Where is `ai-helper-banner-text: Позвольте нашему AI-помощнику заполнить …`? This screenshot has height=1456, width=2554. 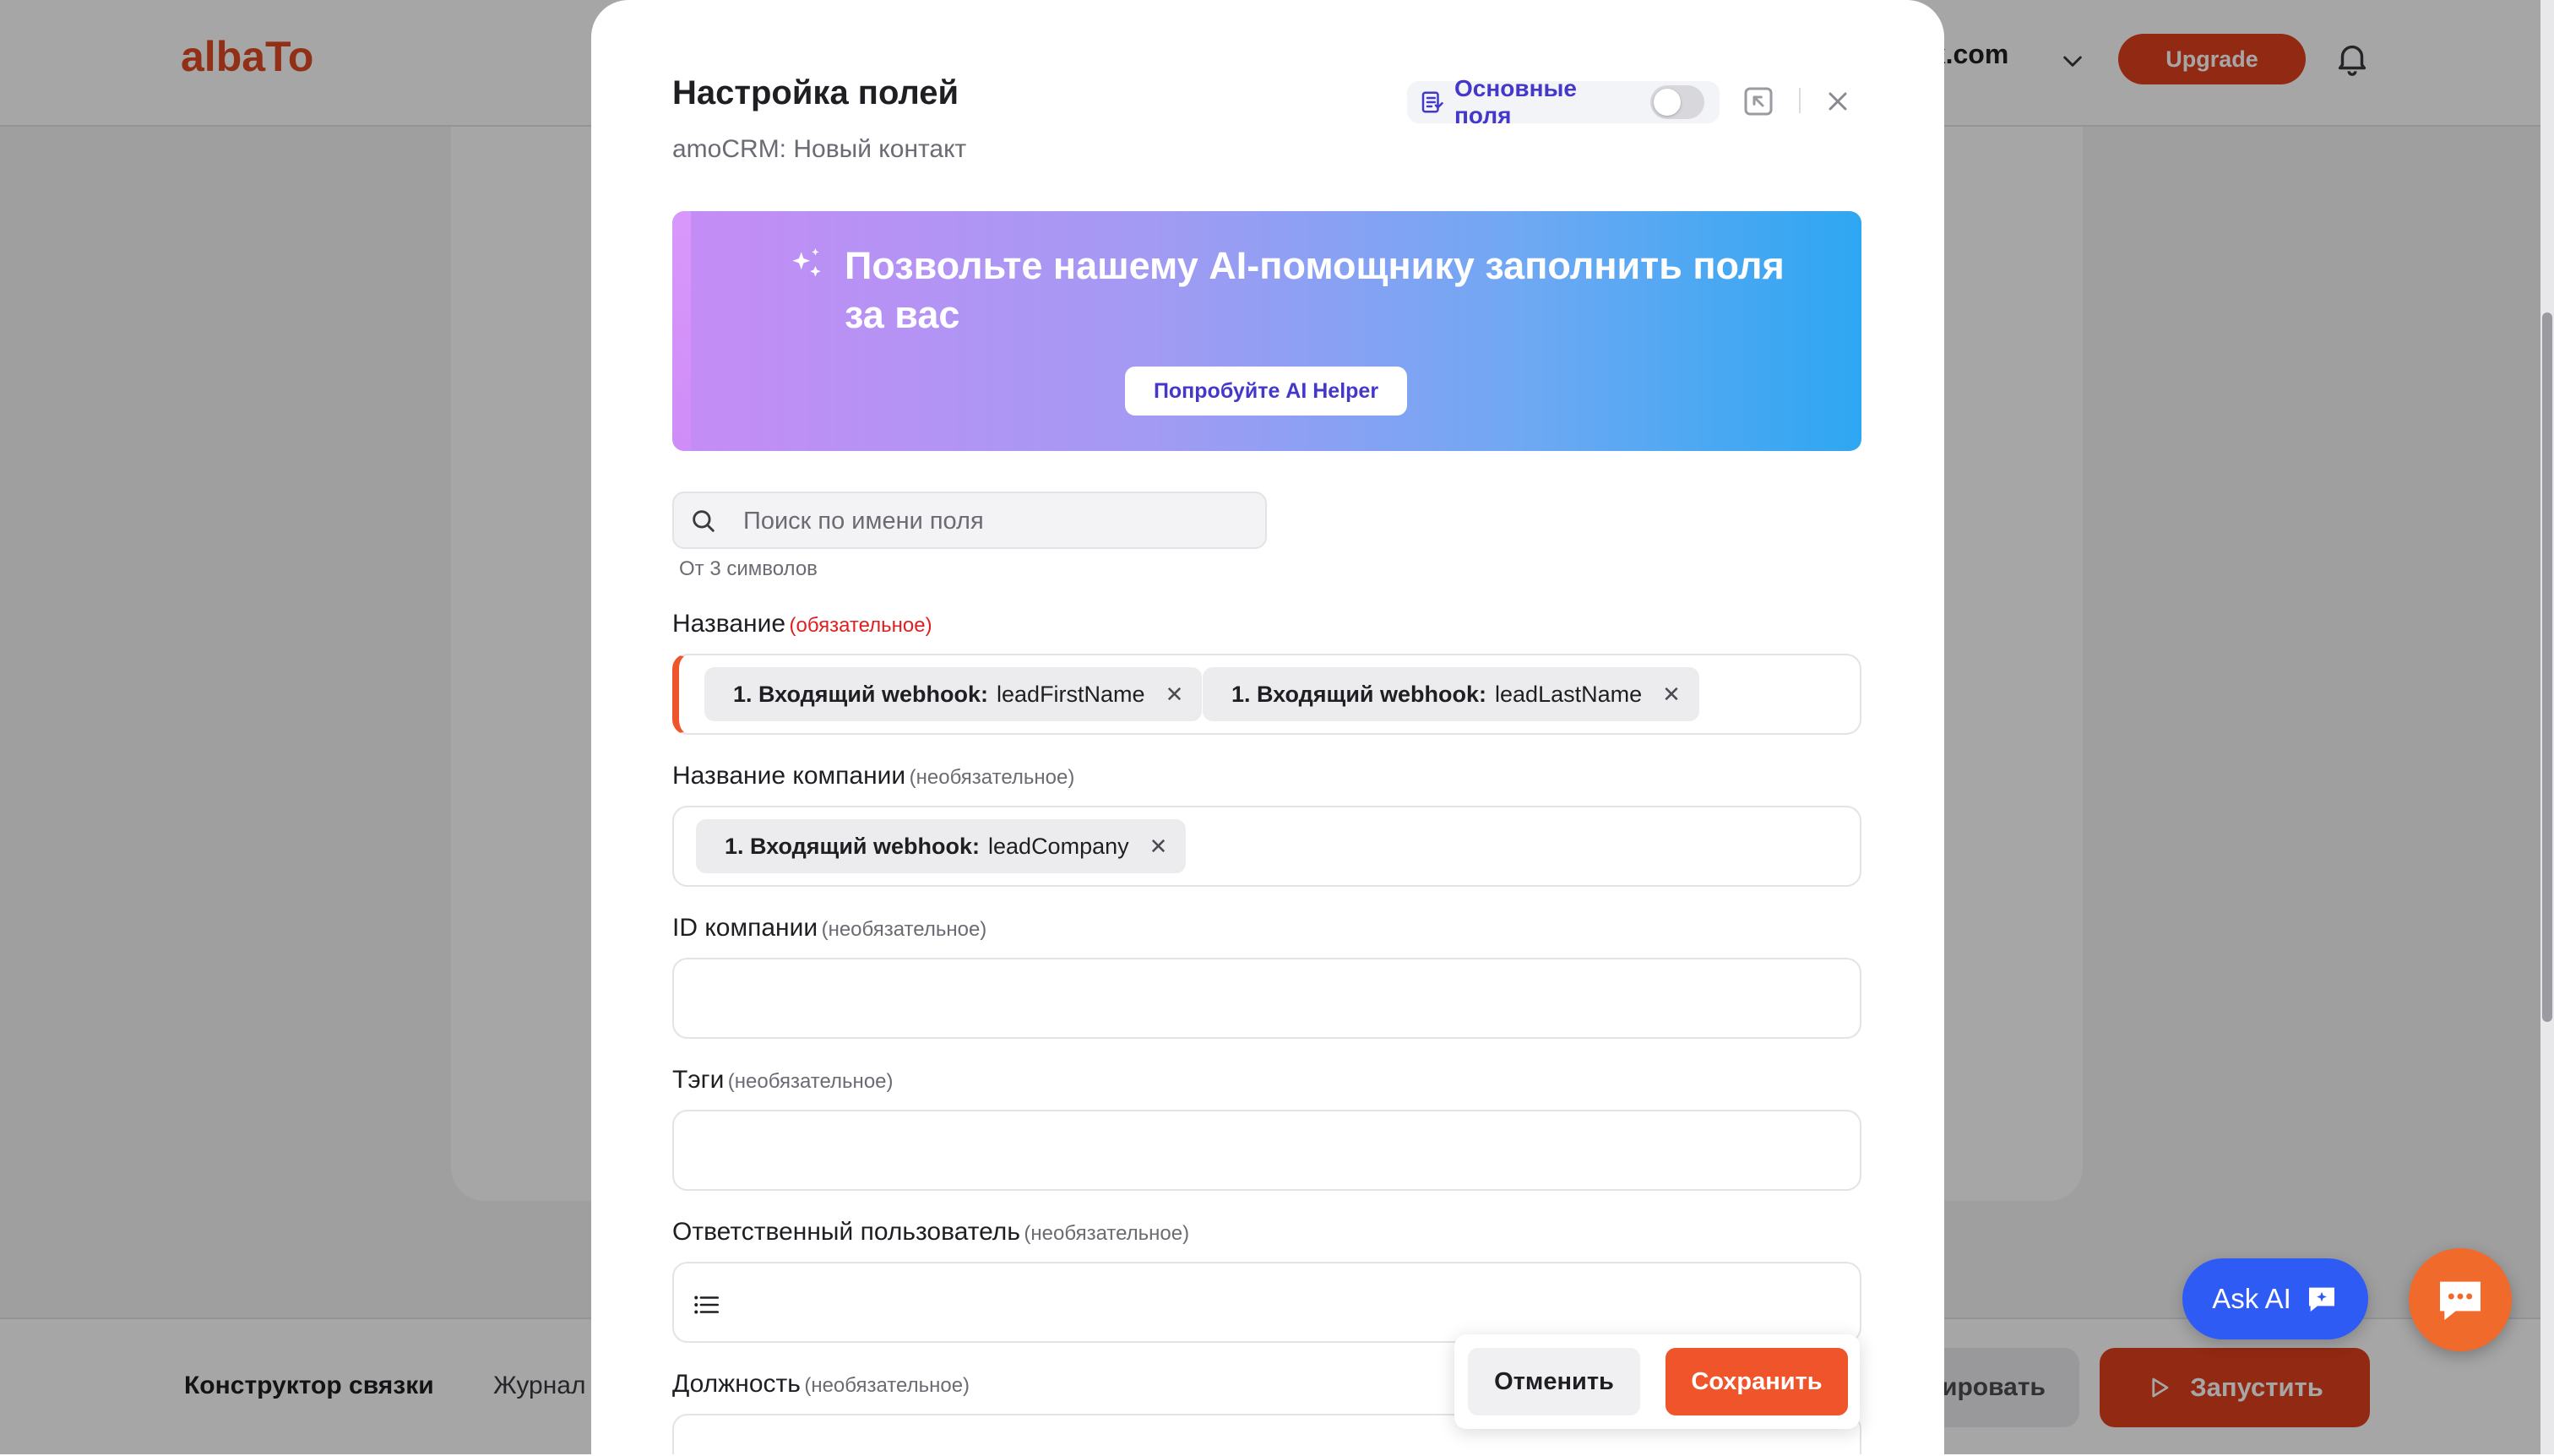
ai-helper-banner-text: Позвольте нашему AI-помощнику заполнить … is located at coordinates (1315, 290).